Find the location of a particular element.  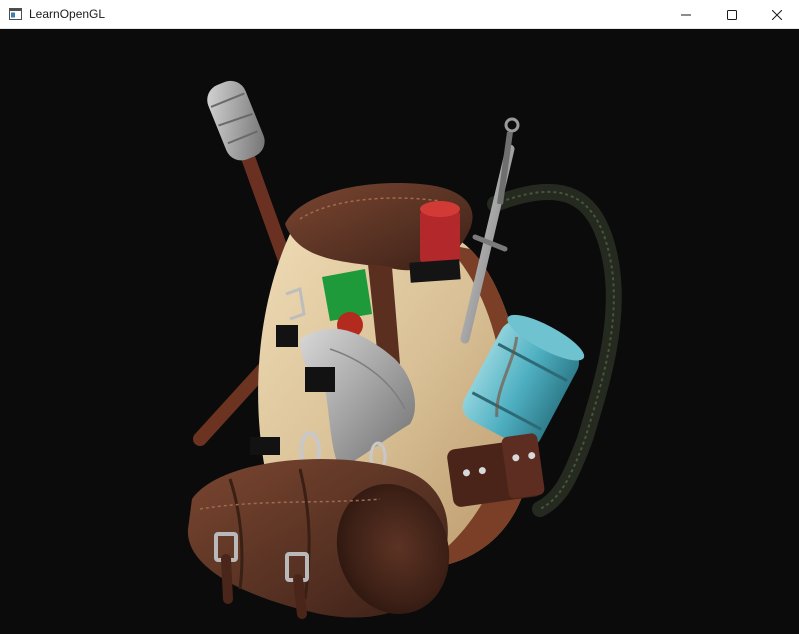

app-window-icon is located at coordinates (15, 14).